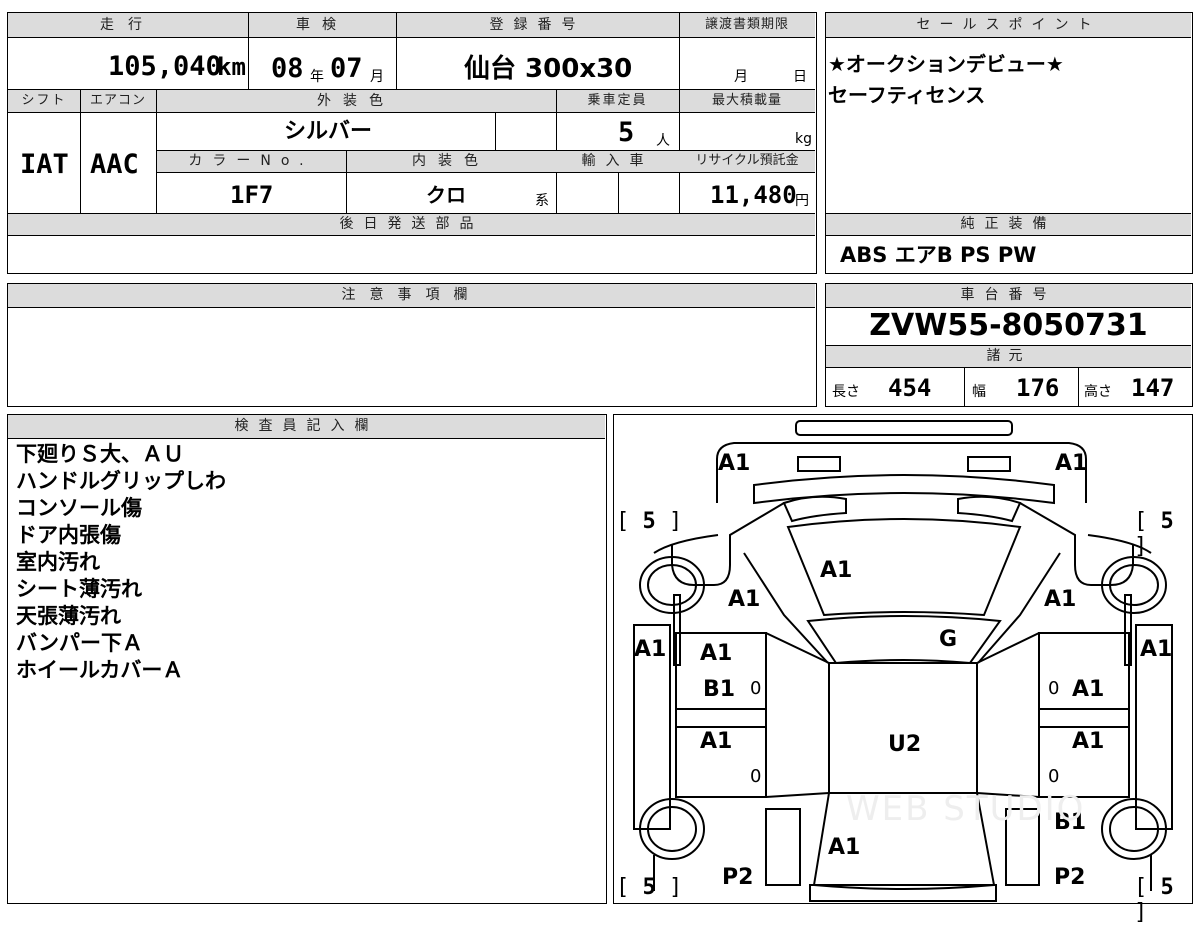 This screenshot has height=925, width=1200. Describe the element at coordinates (58, 562) in the screenshot. I see `inspector-line: 室内汚れ` at that location.